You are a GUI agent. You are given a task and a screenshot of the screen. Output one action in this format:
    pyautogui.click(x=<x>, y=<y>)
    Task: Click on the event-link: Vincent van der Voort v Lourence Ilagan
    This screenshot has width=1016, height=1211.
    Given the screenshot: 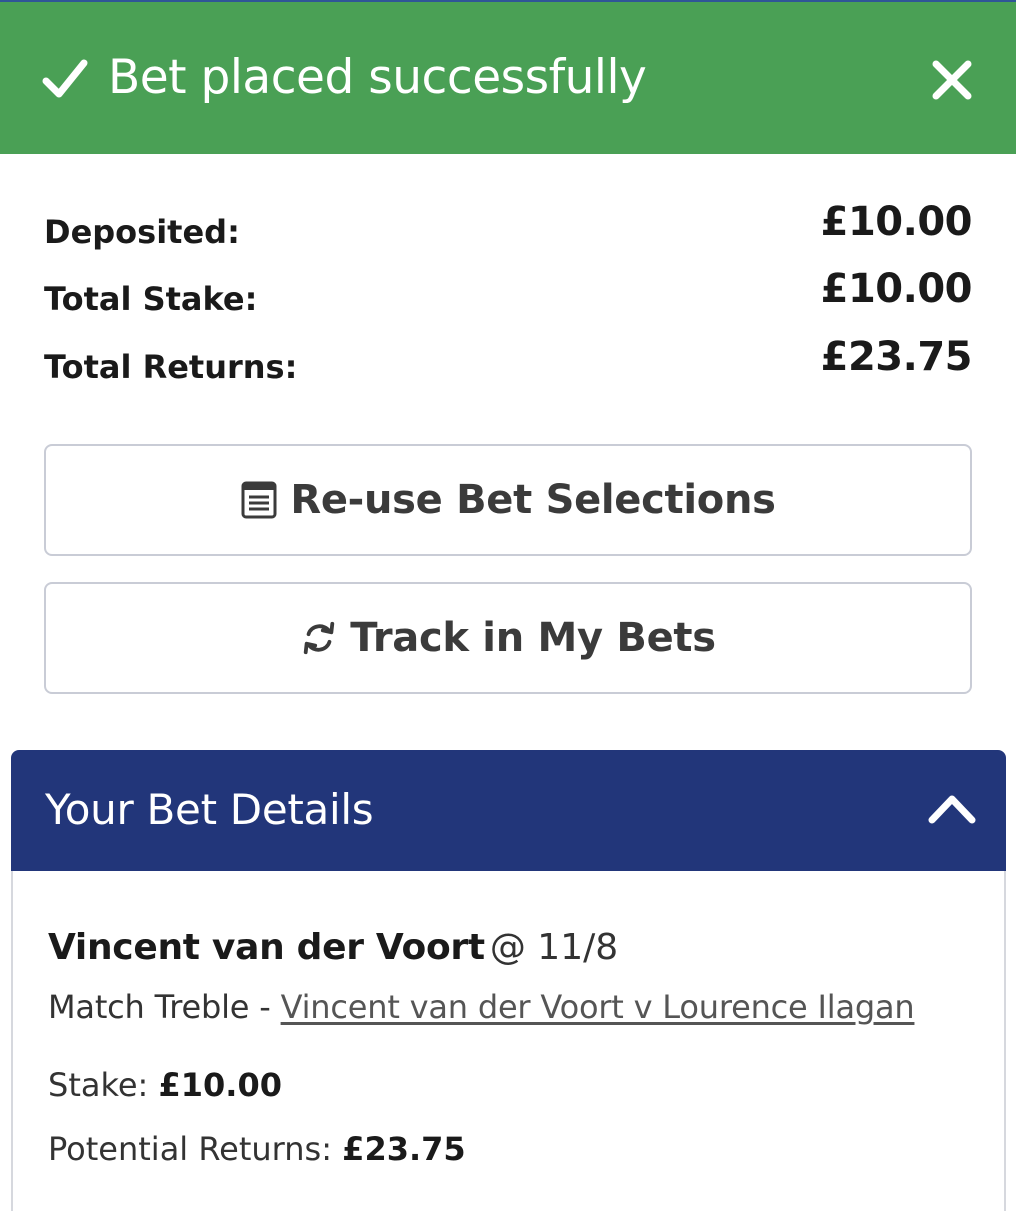 What is the action you would take?
    pyautogui.click(x=598, y=1007)
    